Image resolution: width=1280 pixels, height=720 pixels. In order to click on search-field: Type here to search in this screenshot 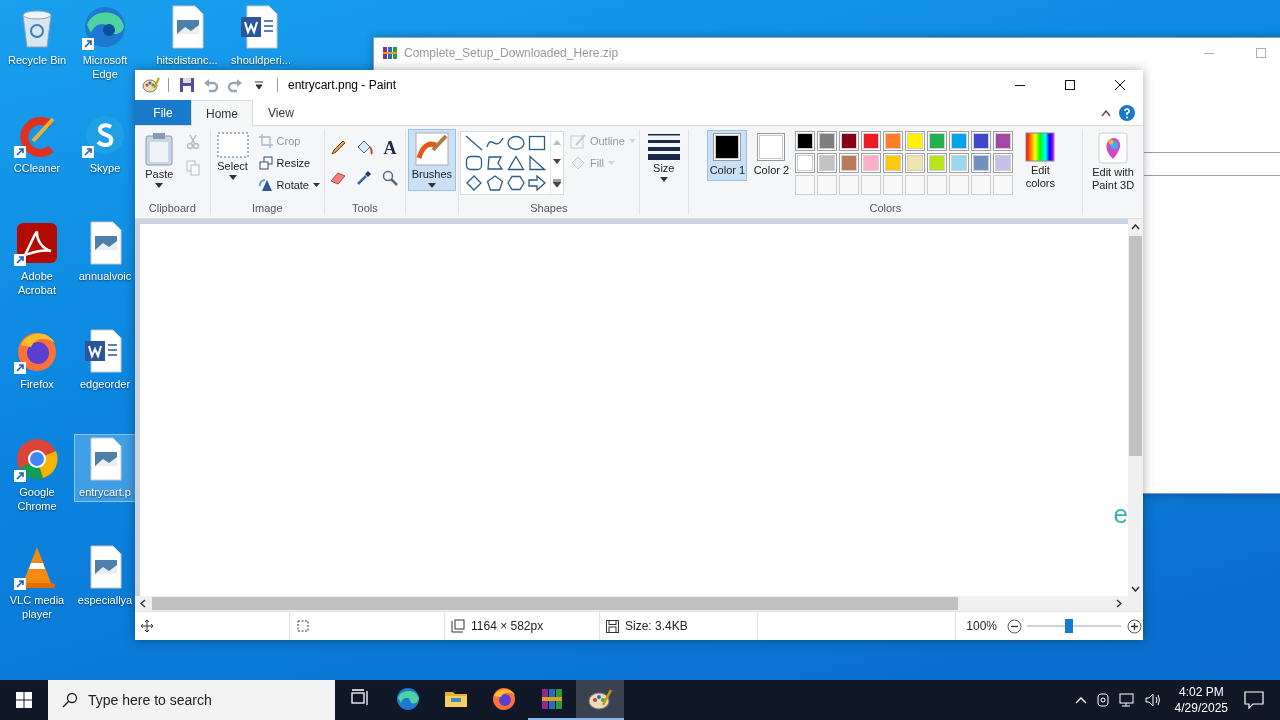, I will do `click(191, 700)`.